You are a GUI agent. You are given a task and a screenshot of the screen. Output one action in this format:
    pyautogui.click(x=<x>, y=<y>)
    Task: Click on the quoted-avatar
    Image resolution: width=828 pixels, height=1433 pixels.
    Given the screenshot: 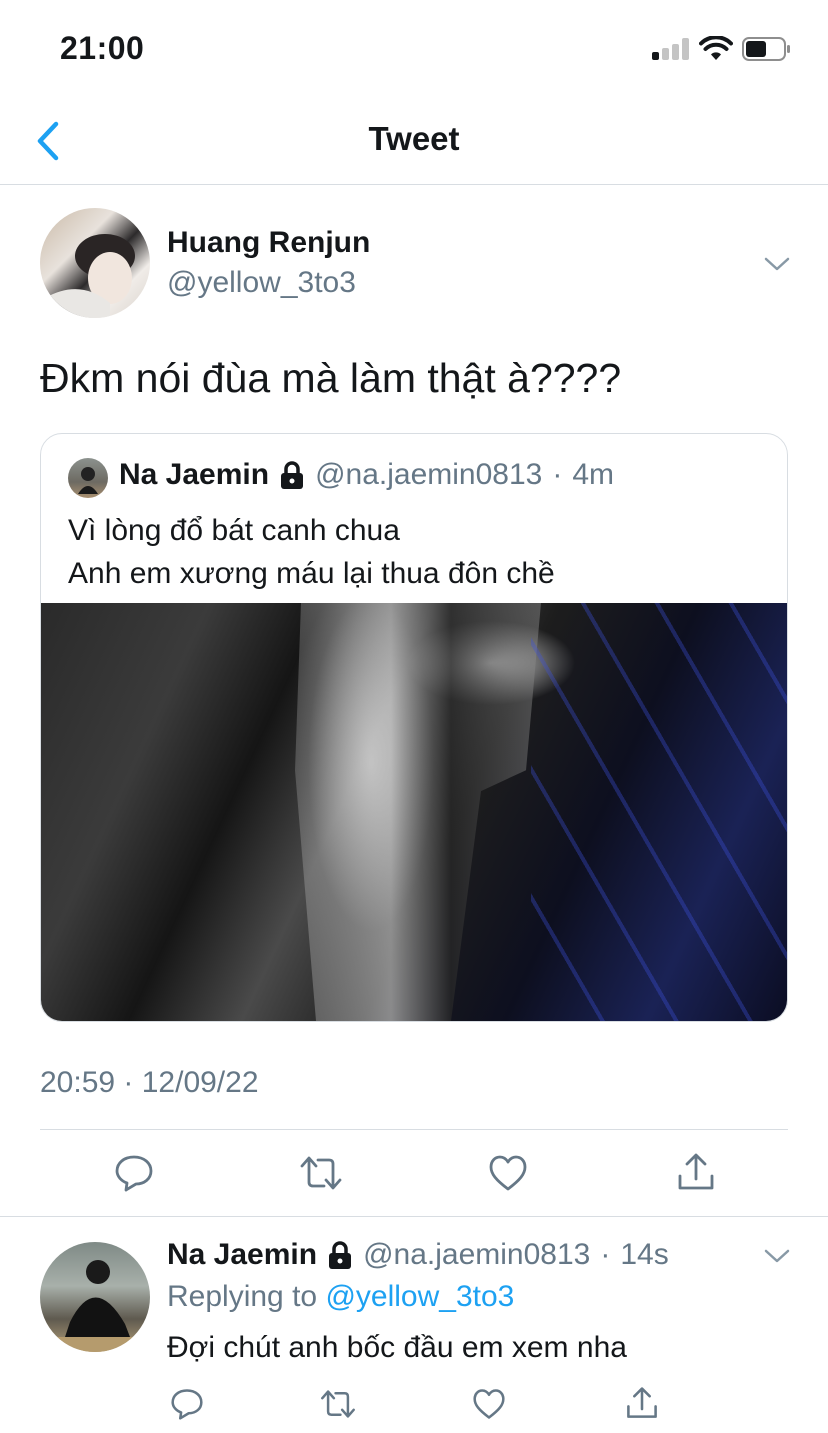 What is the action you would take?
    pyautogui.click(x=88, y=478)
    